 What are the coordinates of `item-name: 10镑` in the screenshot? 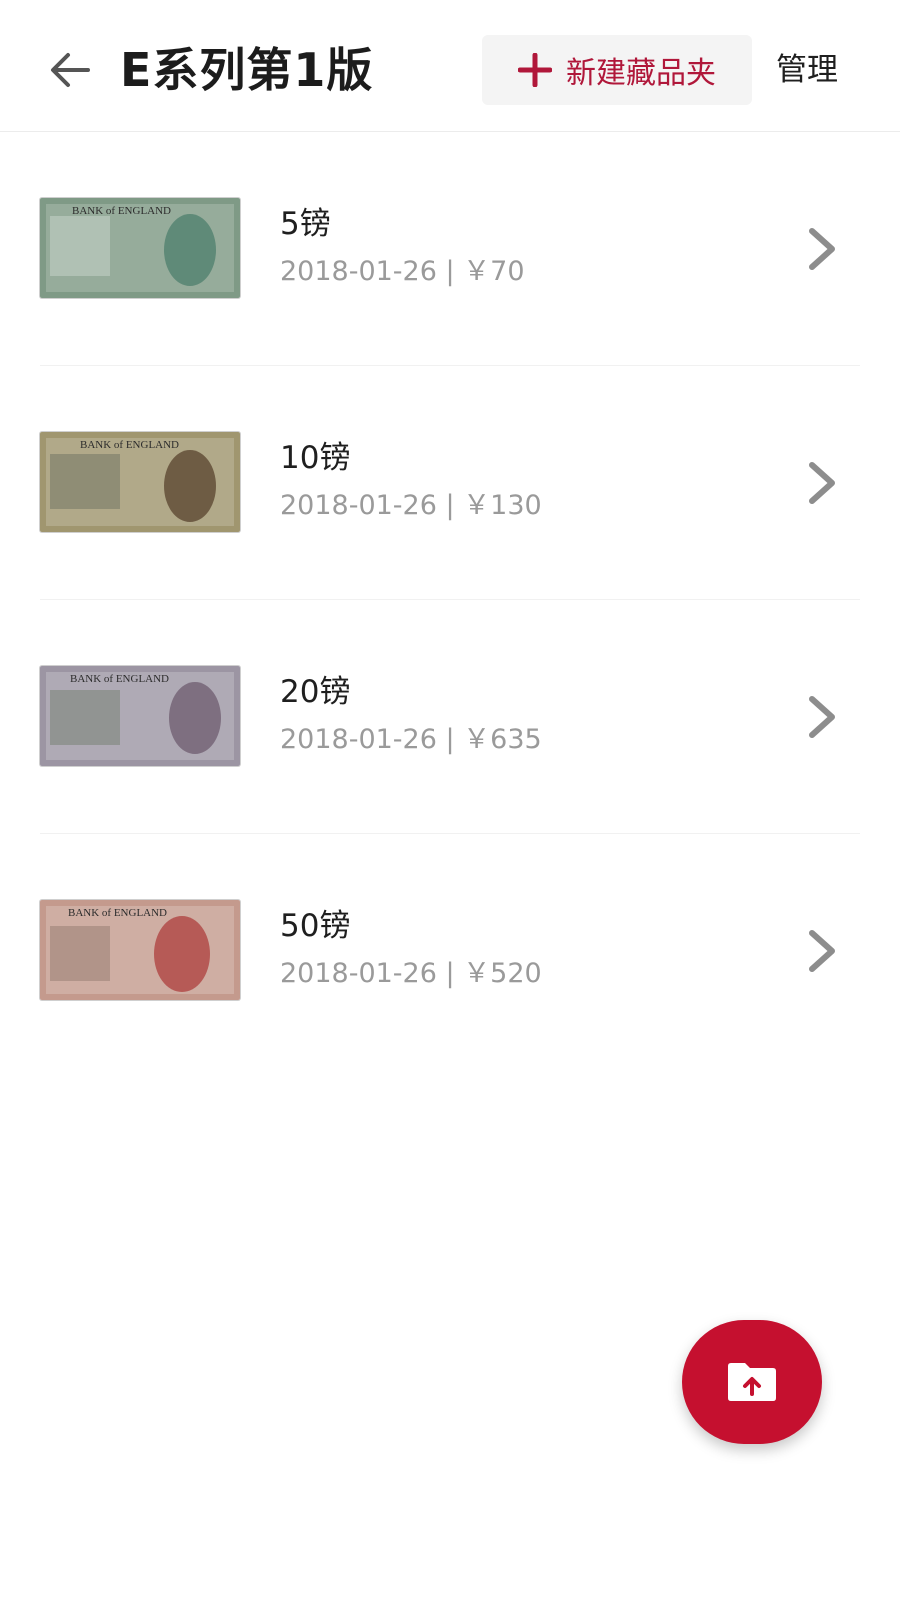 It's located at (315, 458).